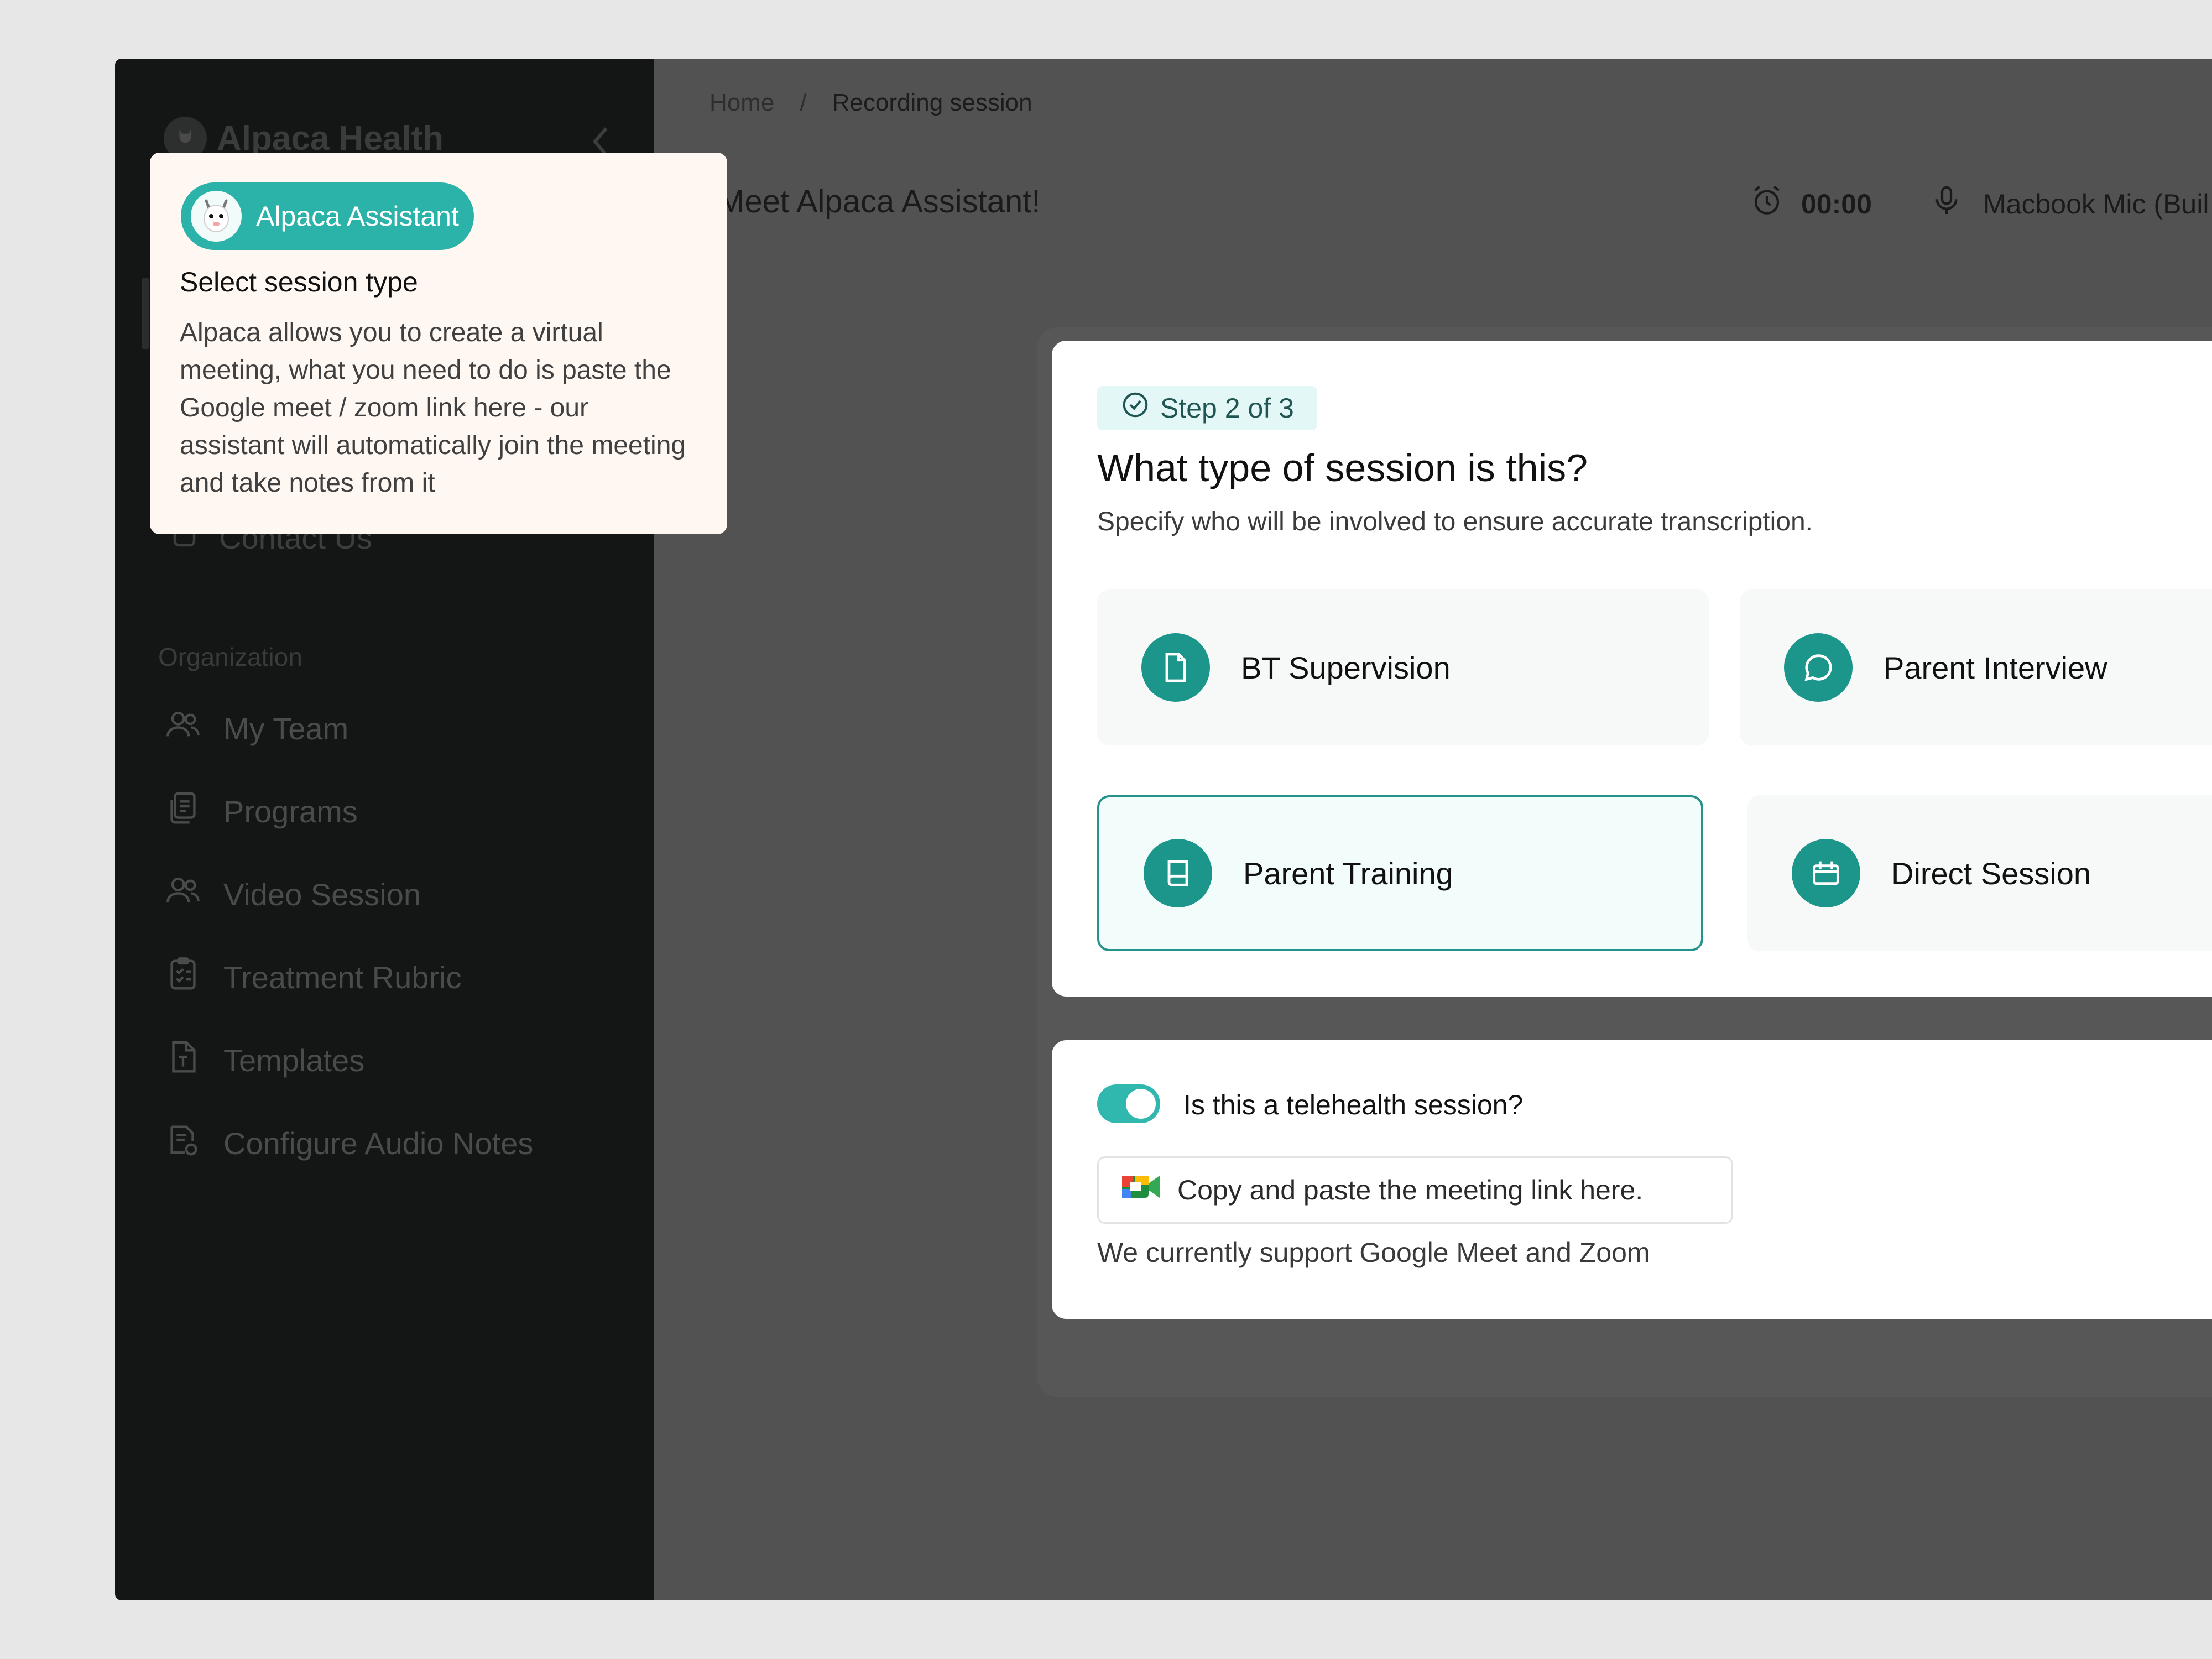  I want to click on microphone-selector: Macbook Mic (Buil, so click(2069, 204).